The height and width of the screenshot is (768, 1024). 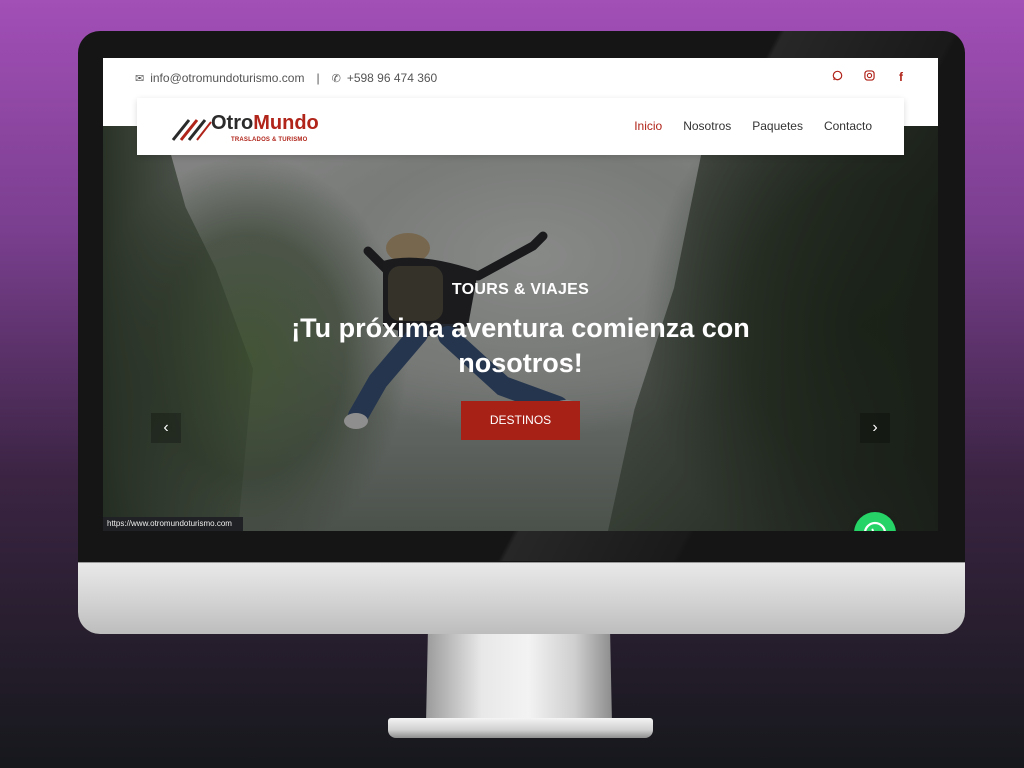 I want to click on nav-item-nosotros: Nosotros, so click(x=707, y=126).